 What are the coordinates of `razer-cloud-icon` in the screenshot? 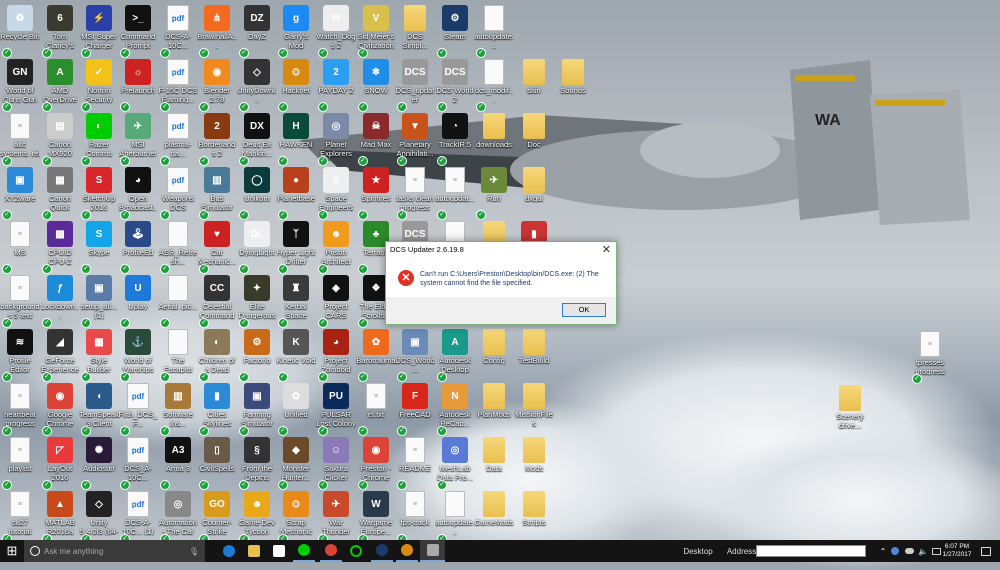 It's located at (304, 551).